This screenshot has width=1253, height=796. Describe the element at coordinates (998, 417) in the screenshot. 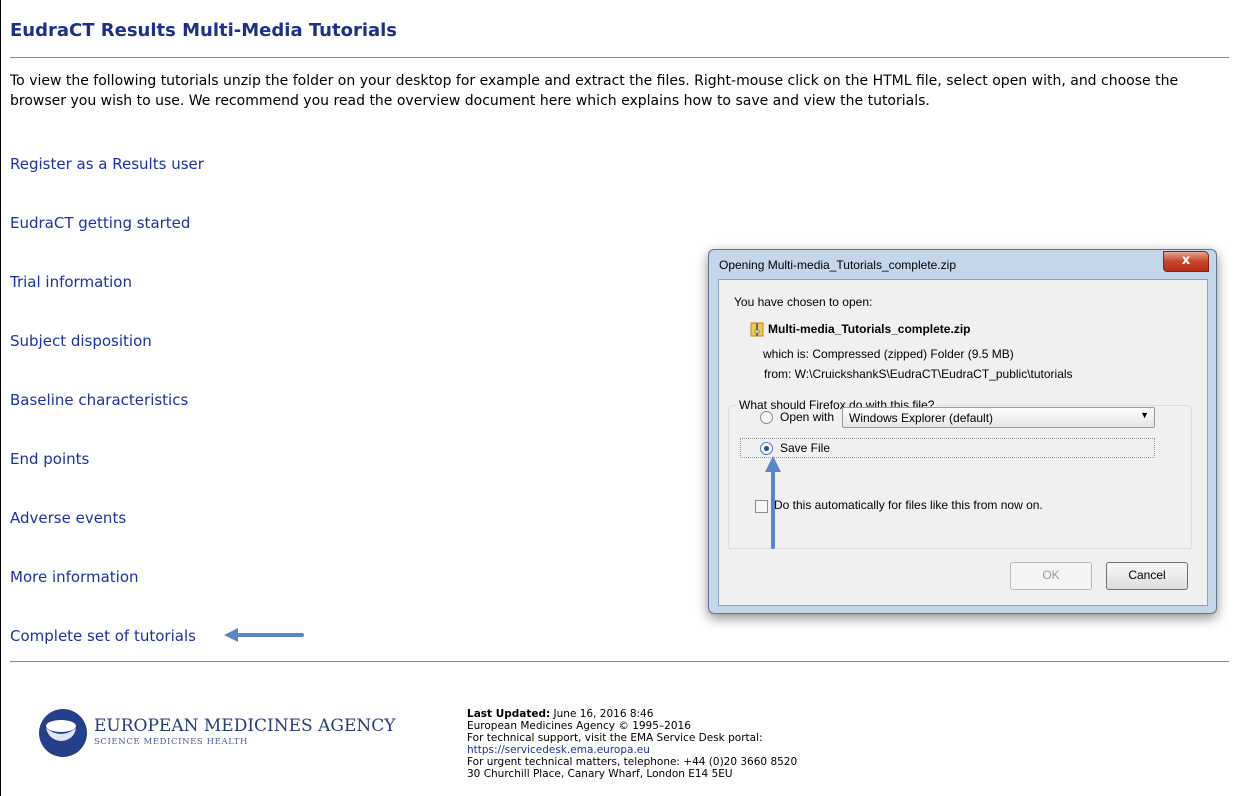

I see `open-with-select: Windows Explorer (default) ▼` at that location.